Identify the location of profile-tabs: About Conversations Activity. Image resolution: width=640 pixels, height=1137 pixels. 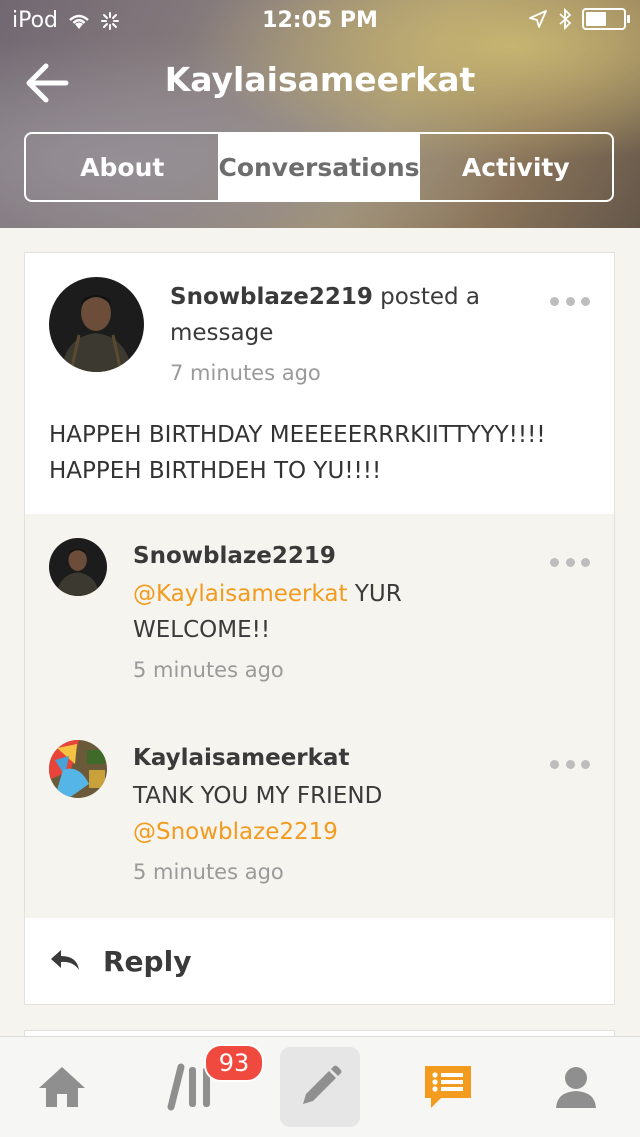
(319, 167).